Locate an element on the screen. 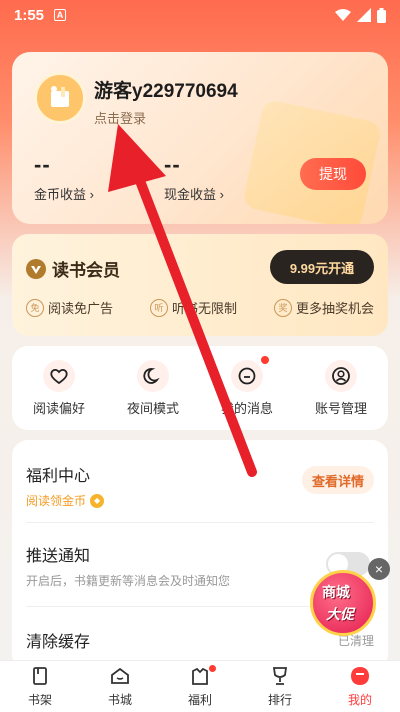 The image size is (400, 712). heart-icon is located at coordinates (59, 375).